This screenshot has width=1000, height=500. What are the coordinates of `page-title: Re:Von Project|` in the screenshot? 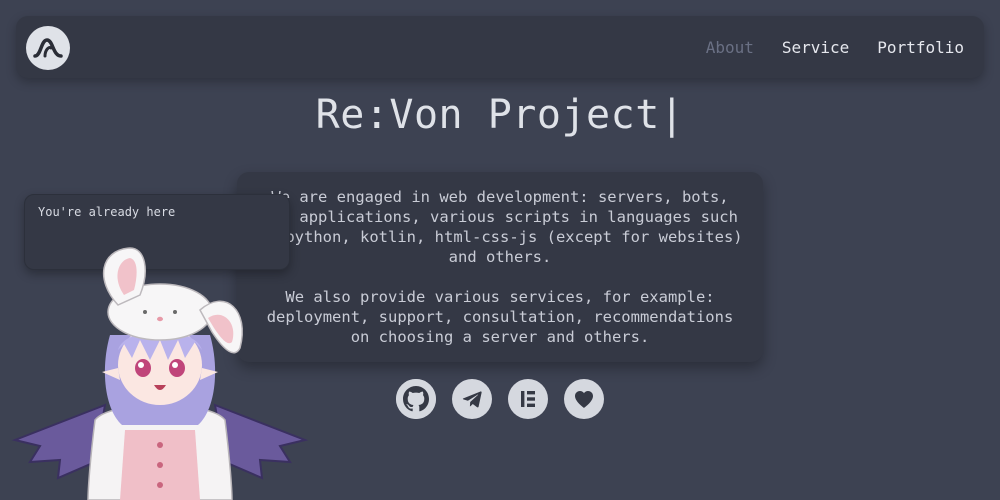 It's located at (500, 115).